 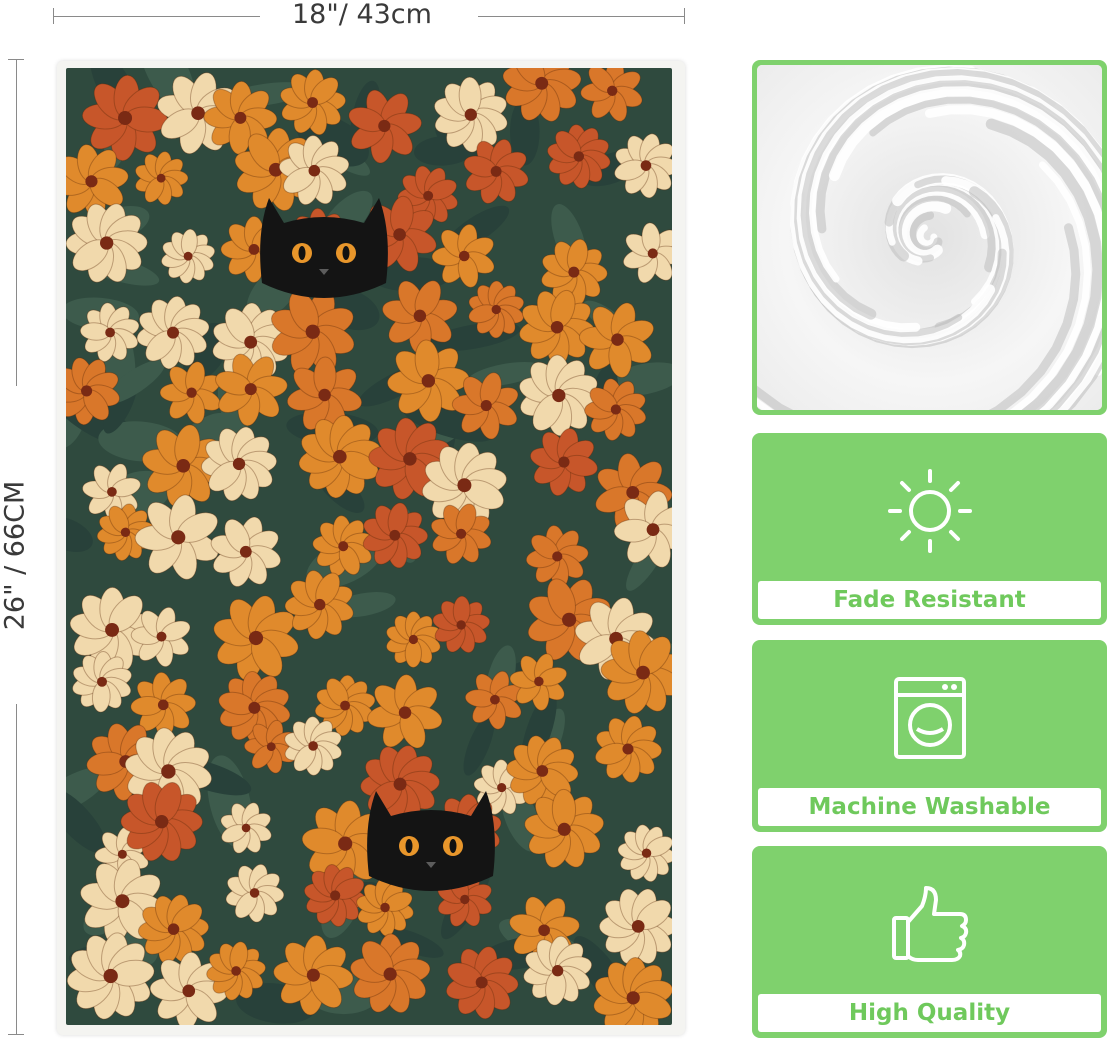 What do you see at coordinates (581, 16) in the screenshot?
I see `width-line-right` at bounding box center [581, 16].